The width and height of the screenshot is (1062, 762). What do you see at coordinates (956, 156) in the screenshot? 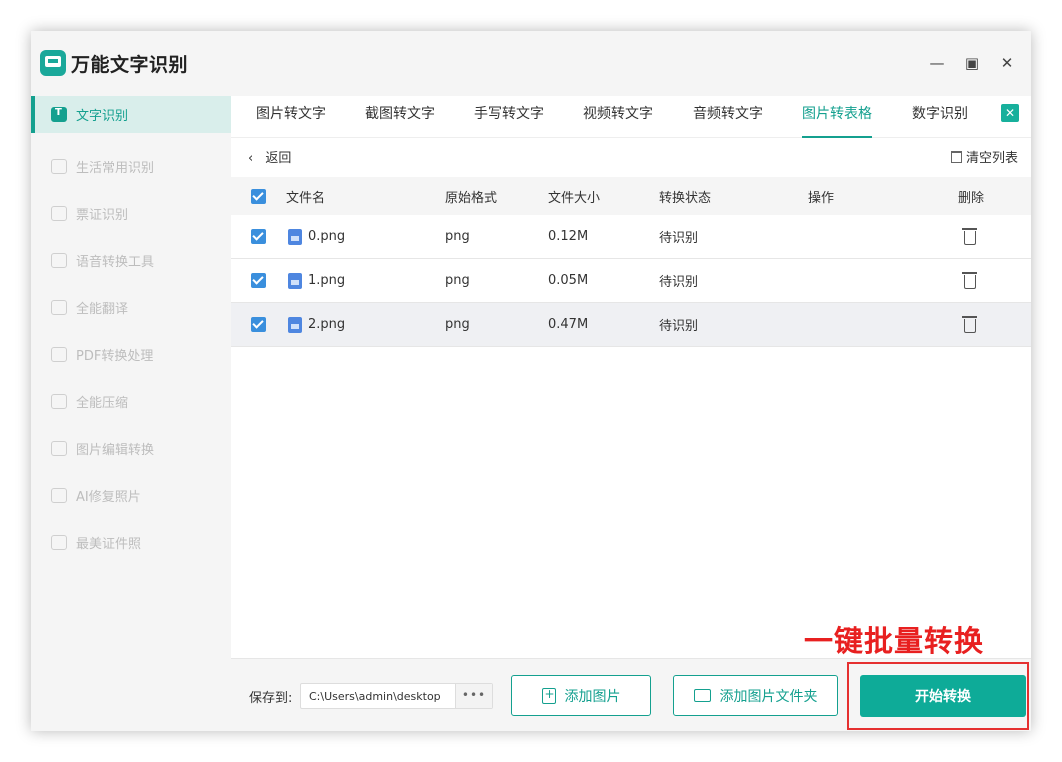
I see `trash-icon` at bounding box center [956, 156].